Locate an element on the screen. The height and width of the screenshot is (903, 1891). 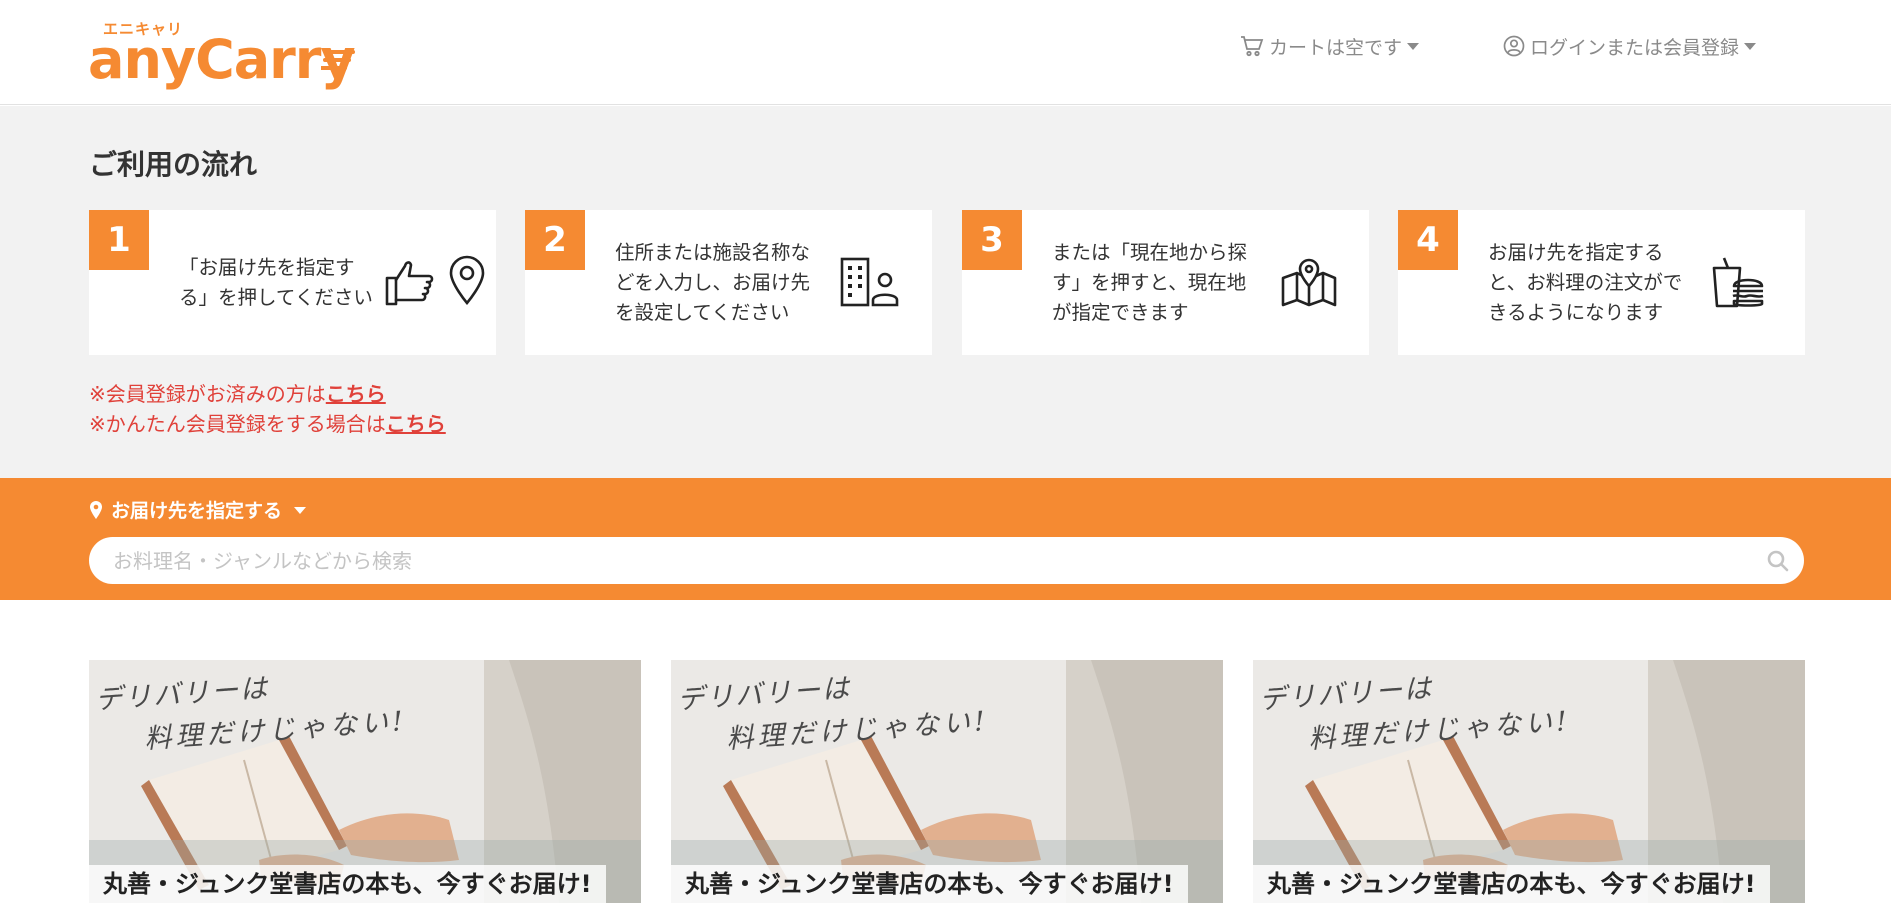
note-quick-register: ※かんたん会員登録をする場合はこちら is located at coordinates (267, 424).